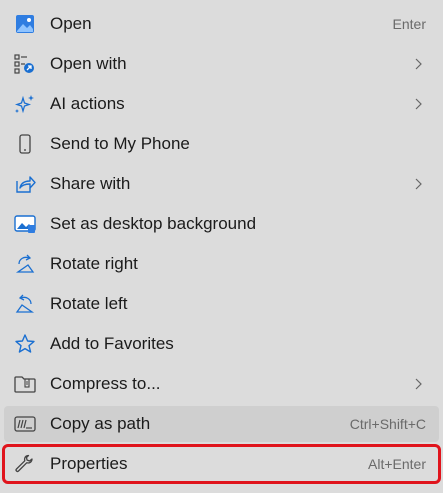 Image resolution: width=443 pixels, height=493 pixels. What do you see at coordinates (409, 24) in the screenshot?
I see `shortcut-text: Enter` at bounding box center [409, 24].